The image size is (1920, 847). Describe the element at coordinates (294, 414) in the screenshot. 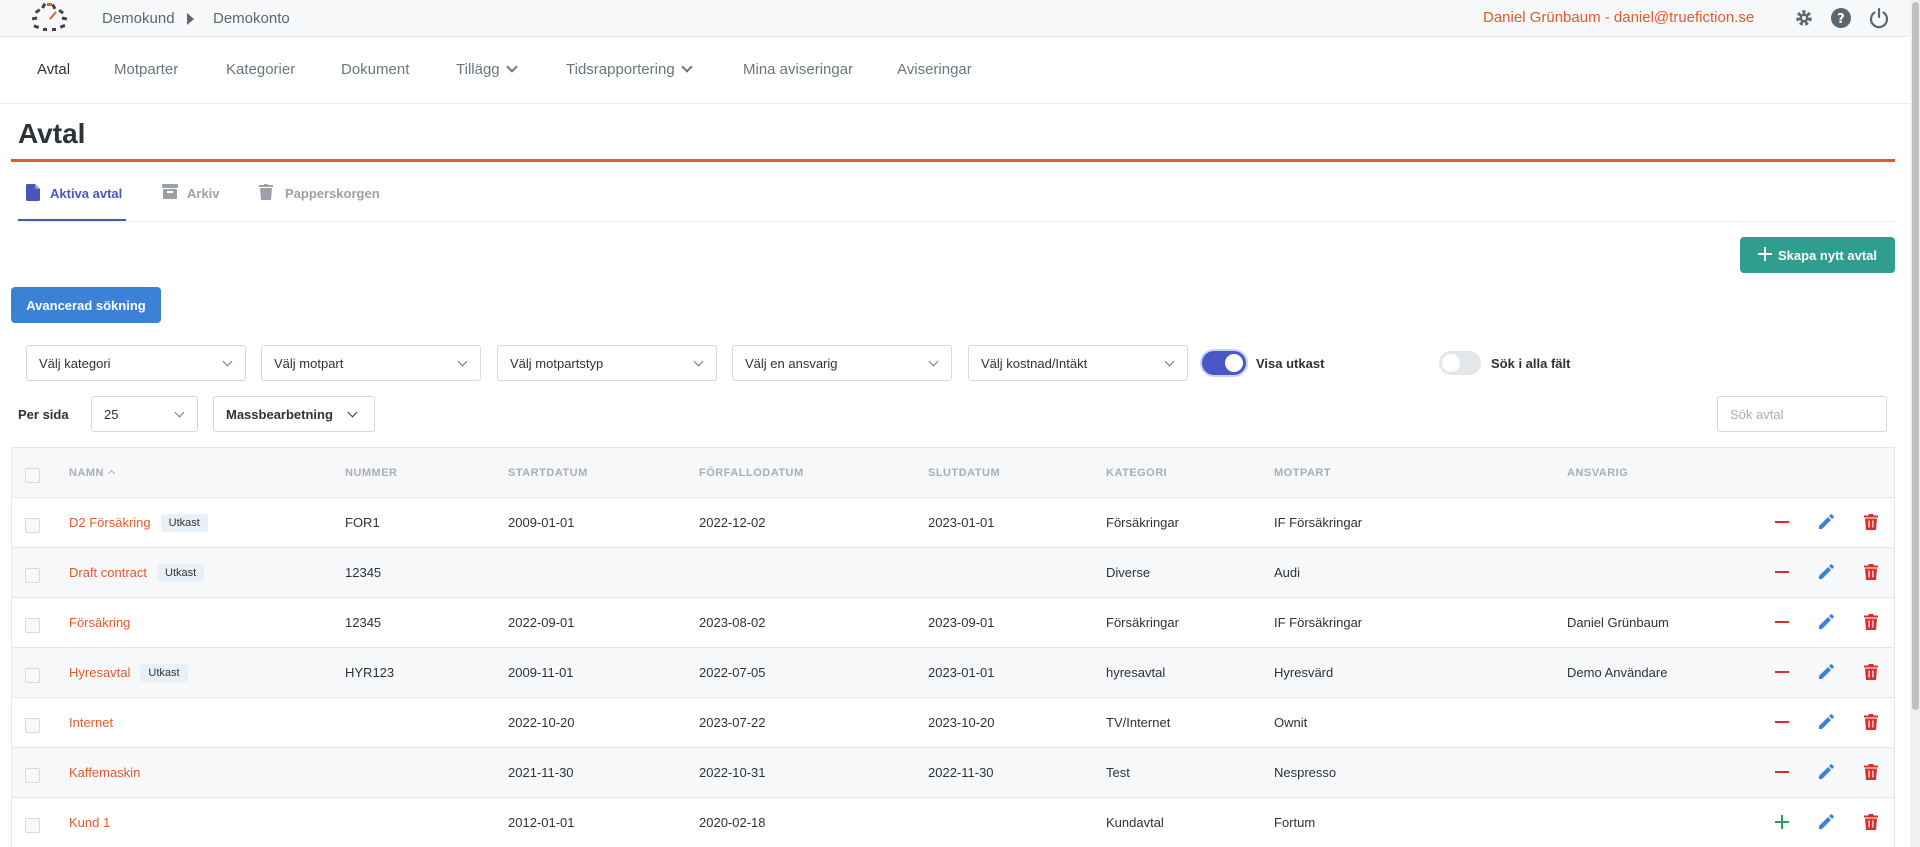

I see `bulk-edit-dropdown: Massbearbetning` at that location.